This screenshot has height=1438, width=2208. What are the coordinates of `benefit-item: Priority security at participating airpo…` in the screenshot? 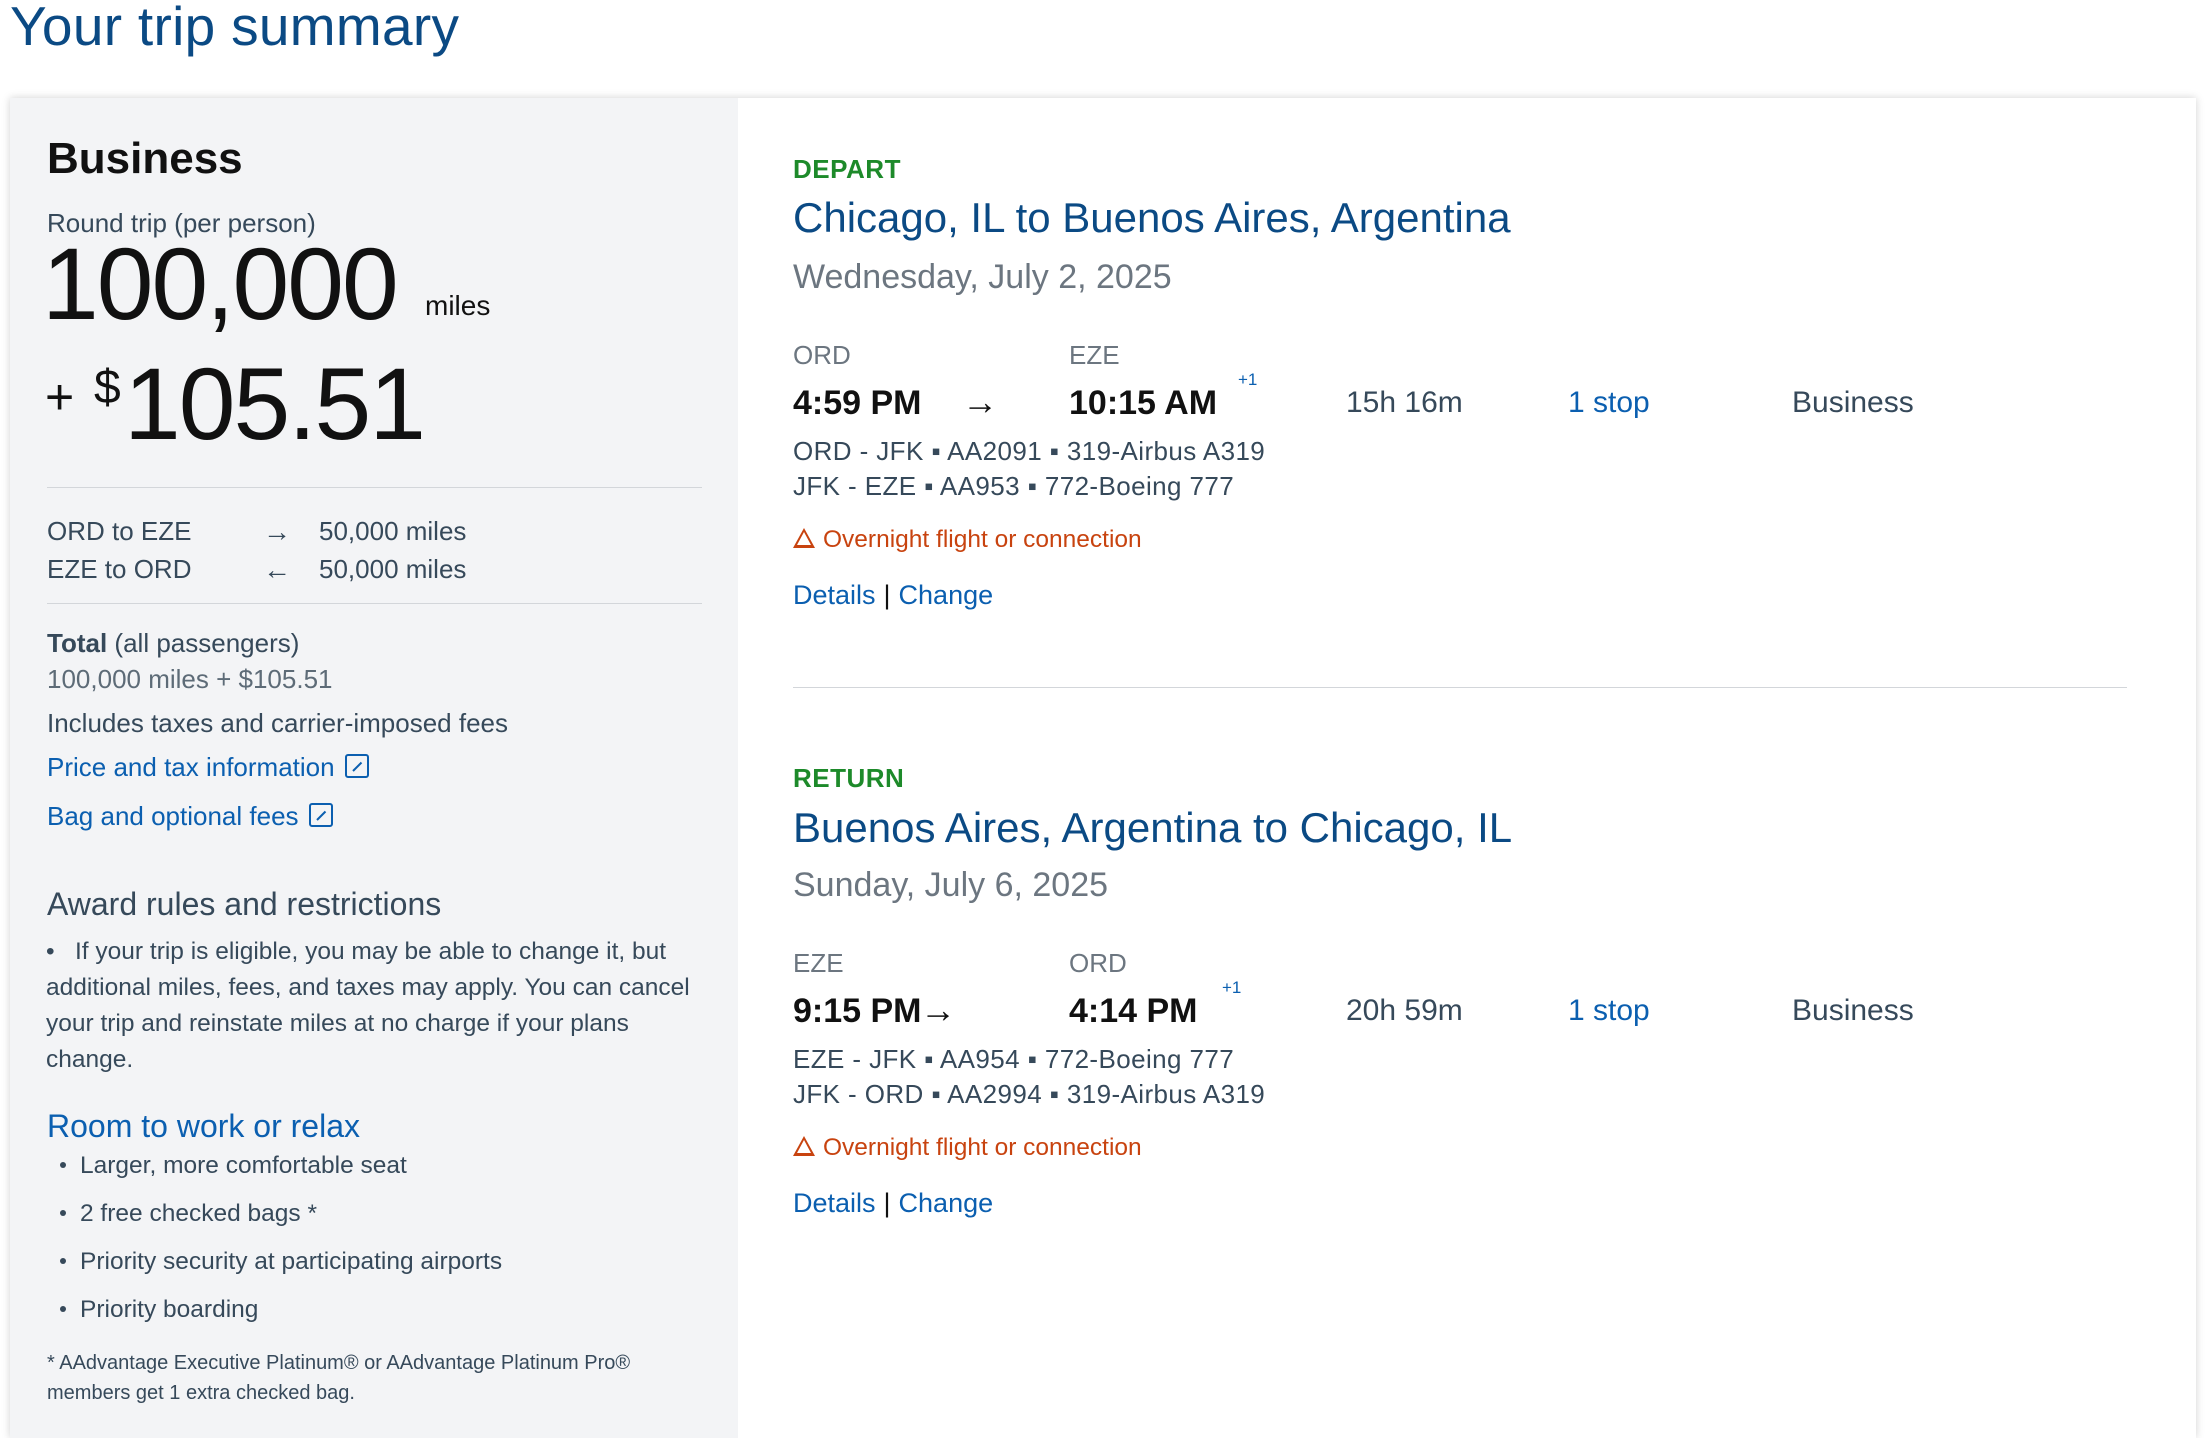 It's located at (281, 1262).